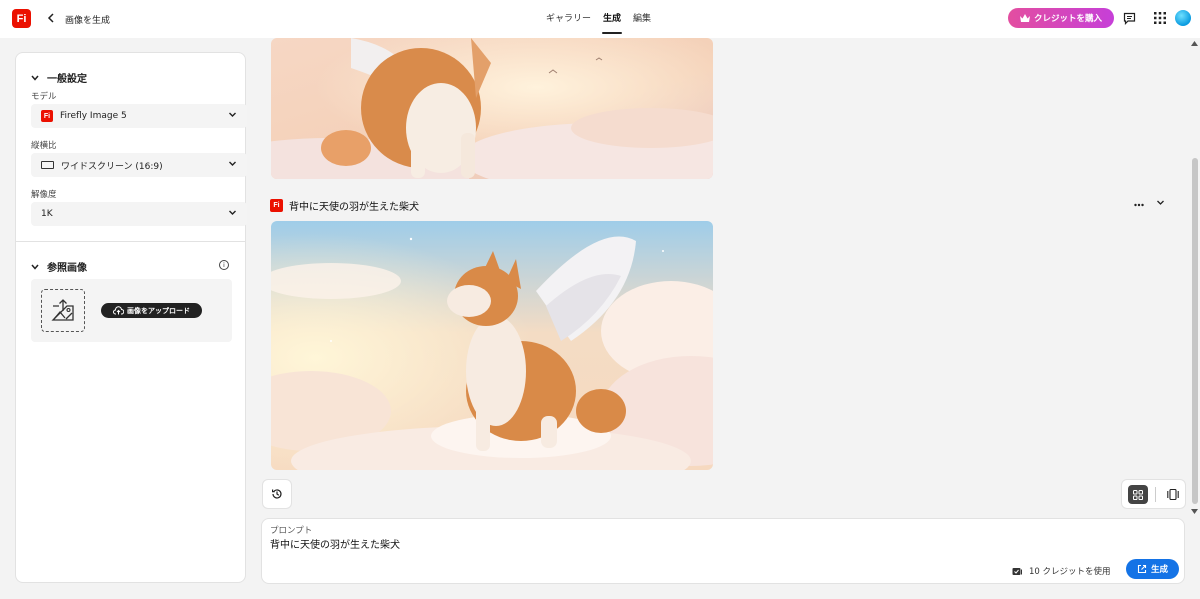 This screenshot has width=1200, height=599. I want to click on view-toggle, so click(1153, 494).